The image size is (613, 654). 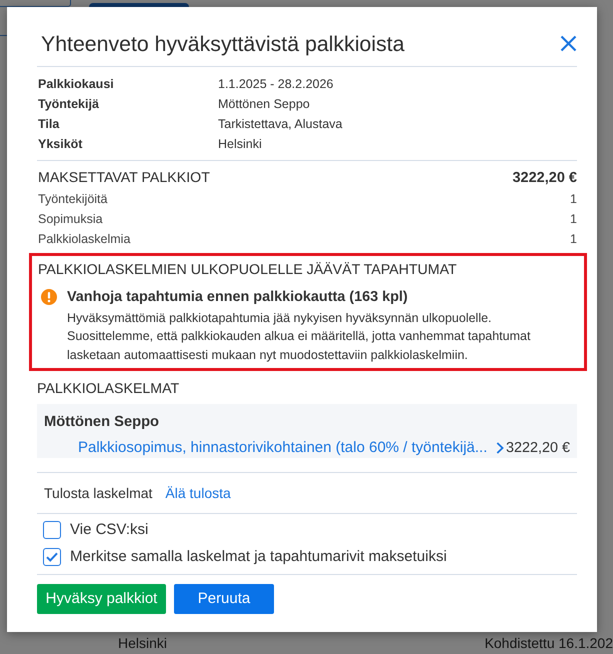 I want to click on approve-button: Hyväksy palkkiot, so click(x=101, y=599).